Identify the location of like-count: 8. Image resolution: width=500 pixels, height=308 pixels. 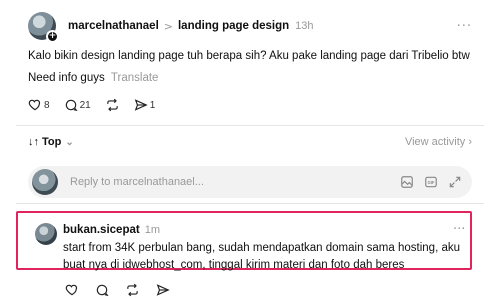
(47, 105).